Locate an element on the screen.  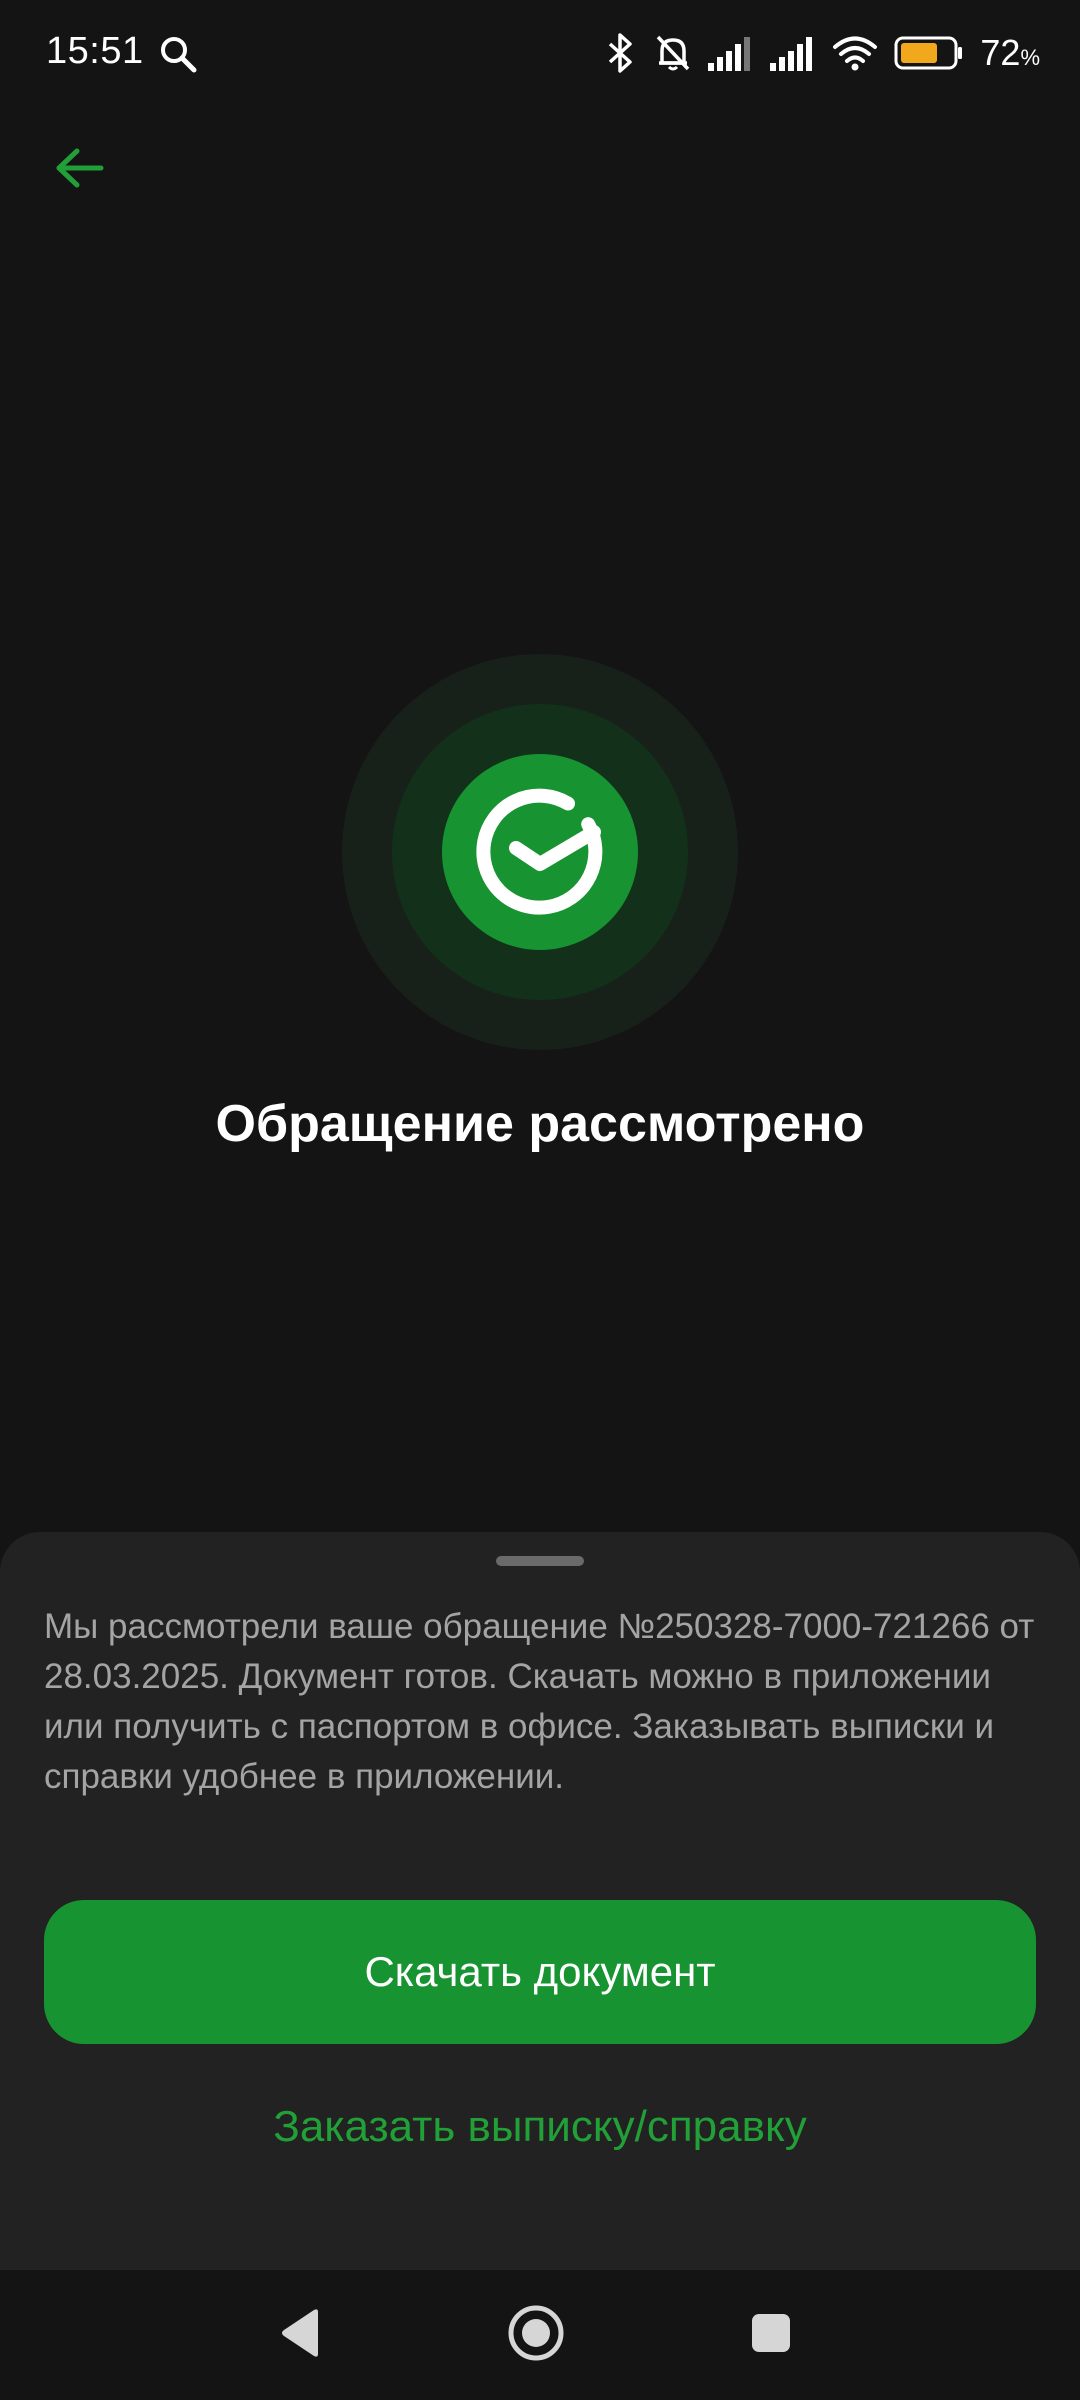
bluetooth-icon is located at coordinates (621, 53).